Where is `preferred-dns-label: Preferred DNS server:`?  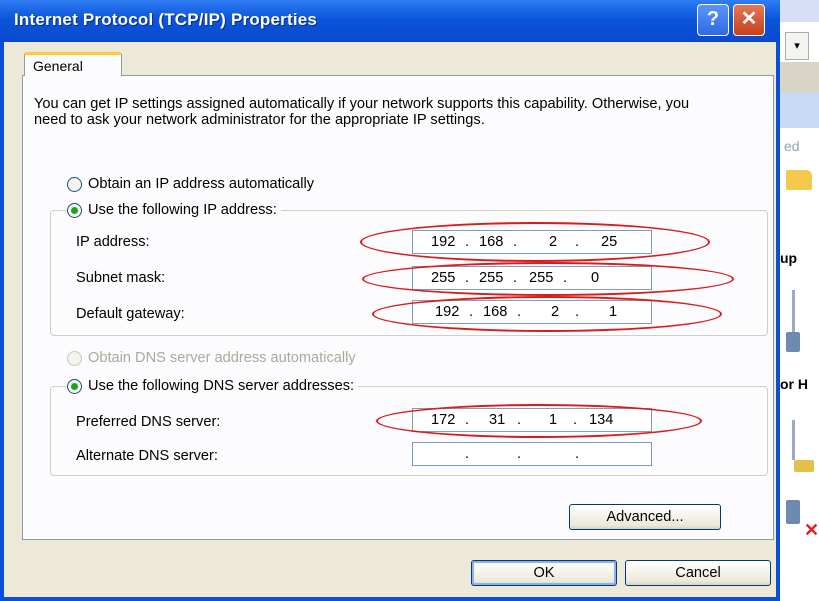 preferred-dns-label: Preferred DNS server: is located at coordinates (148, 422).